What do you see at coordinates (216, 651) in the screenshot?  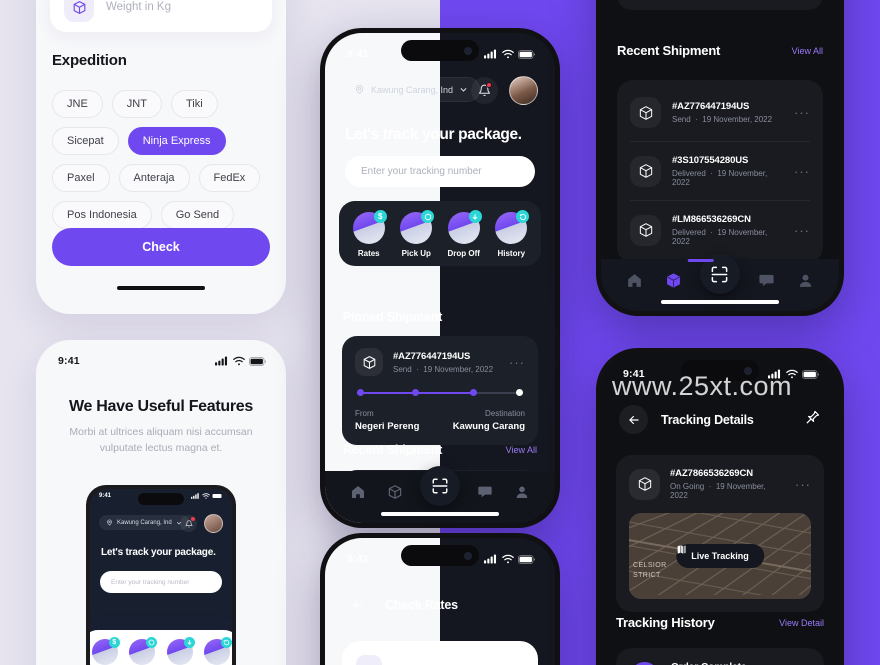 I see `mini-action-history: History` at bounding box center [216, 651].